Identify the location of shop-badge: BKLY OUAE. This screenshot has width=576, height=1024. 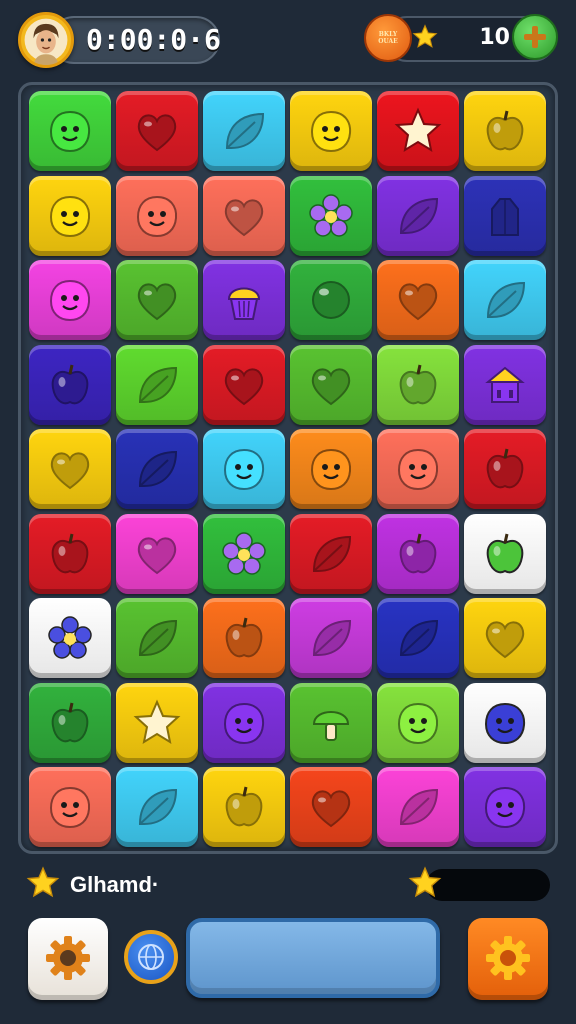
(388, 38).